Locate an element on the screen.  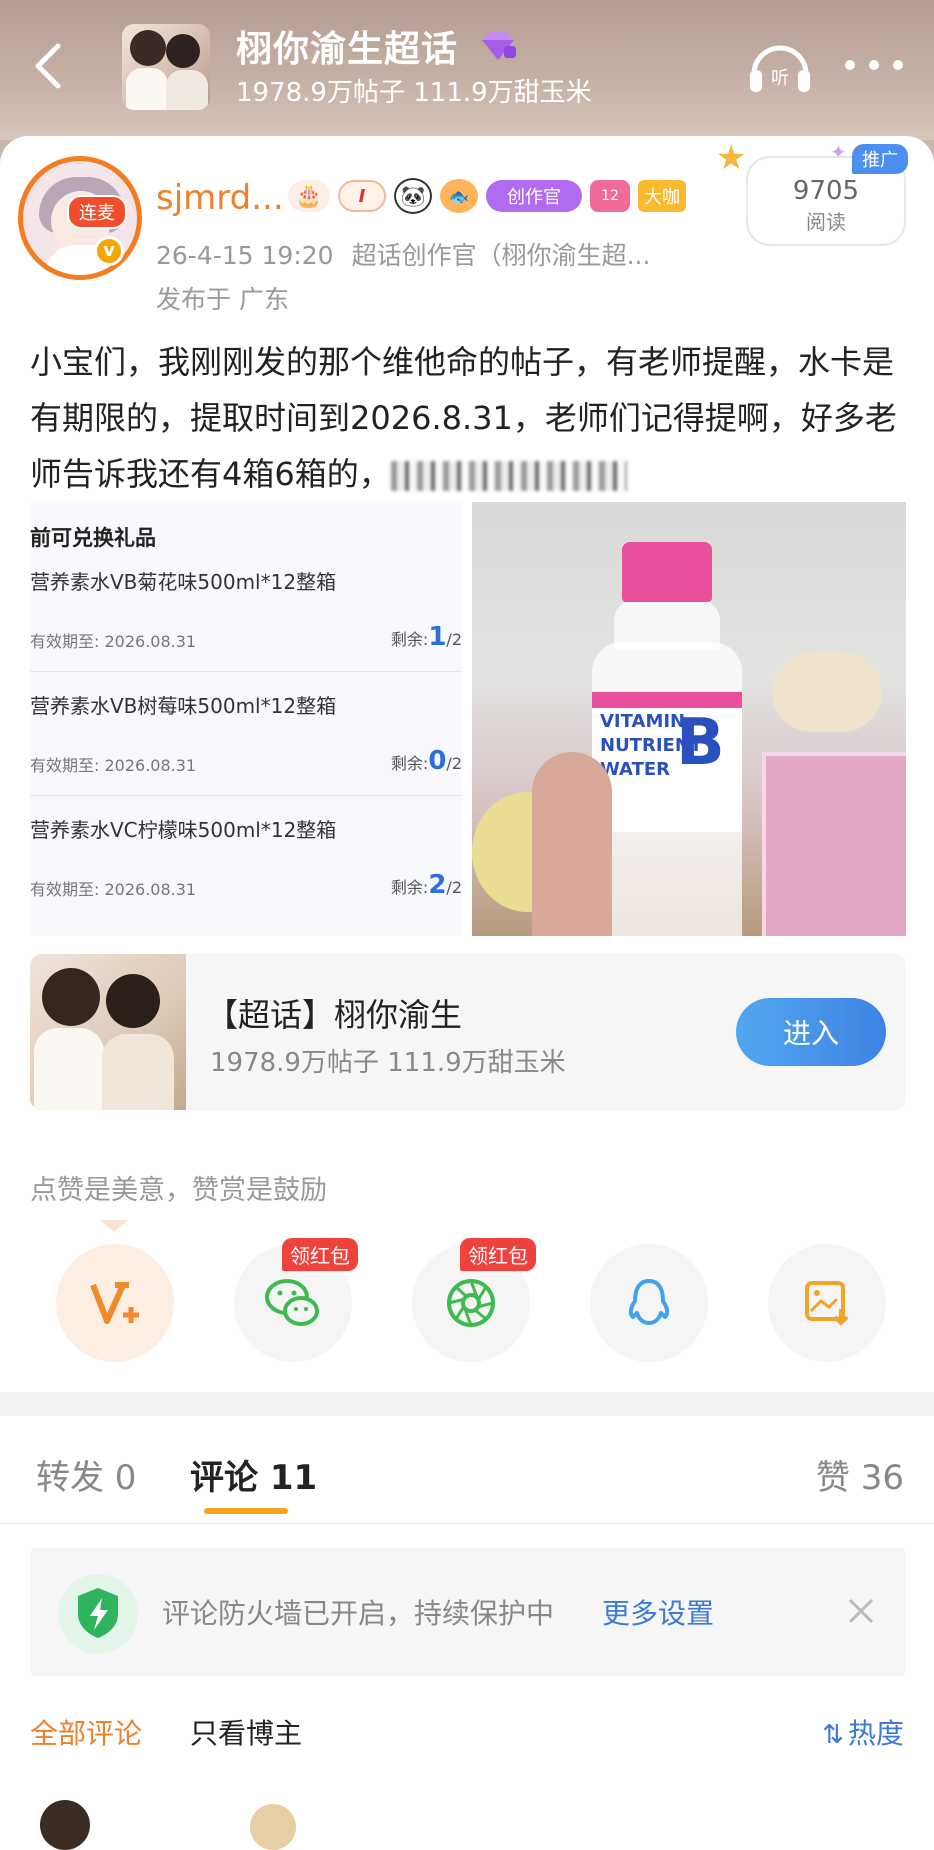
comment-filters: 全部评论 只看博主 ⇅ 热度 is located at coordinates (467, 1729).